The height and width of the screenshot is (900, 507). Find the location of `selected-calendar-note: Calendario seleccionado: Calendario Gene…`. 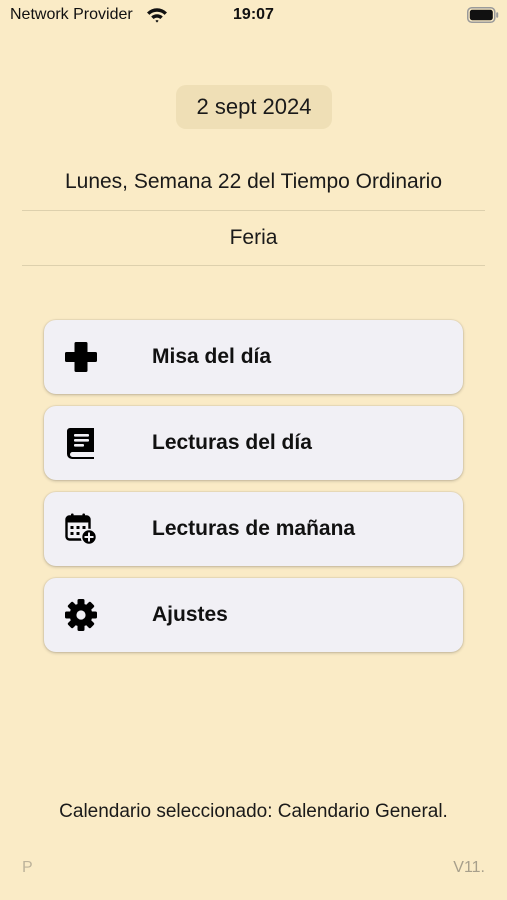

selected-calendar-note: Calendario seleccionado: Calendario Gene… is located at coordinates (253, 811).